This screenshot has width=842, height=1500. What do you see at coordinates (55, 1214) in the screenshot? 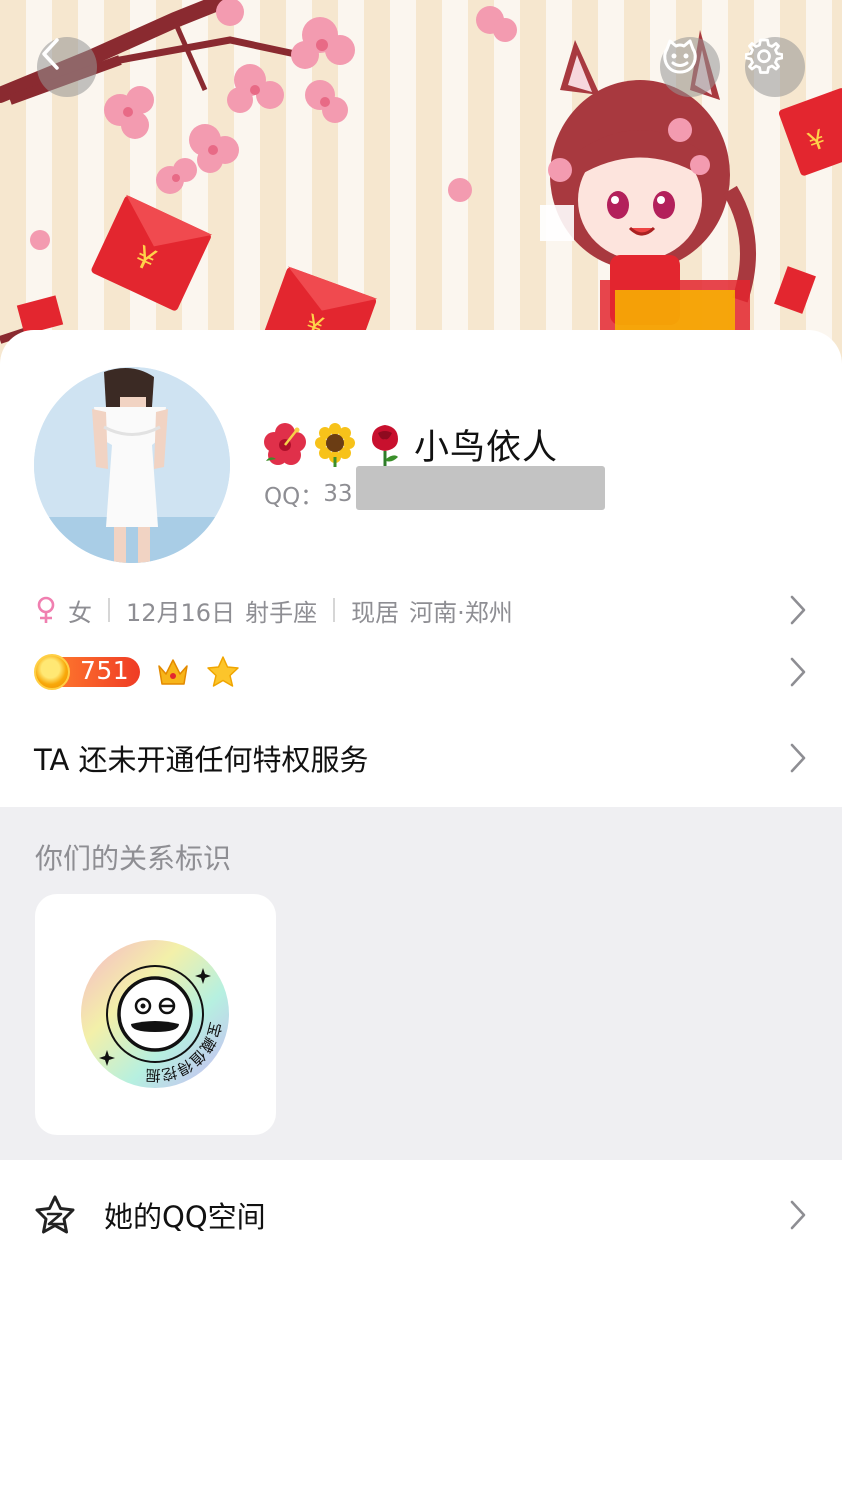
I see `qzone-star-icon` at bounding box center [55, 1214].